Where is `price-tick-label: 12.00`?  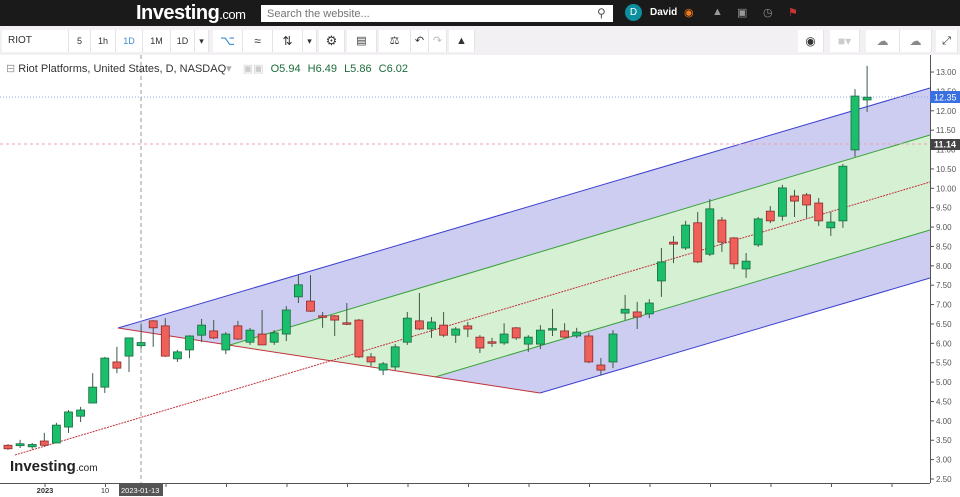 price-tick-label: 12.00 is located at coordinates (946, 111).